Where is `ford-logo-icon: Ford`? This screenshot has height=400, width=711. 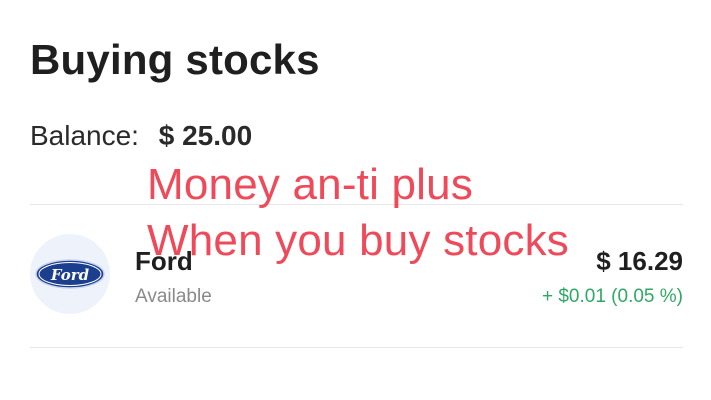 ford-logo-icon: Ford is located at coordinates (70, 274).